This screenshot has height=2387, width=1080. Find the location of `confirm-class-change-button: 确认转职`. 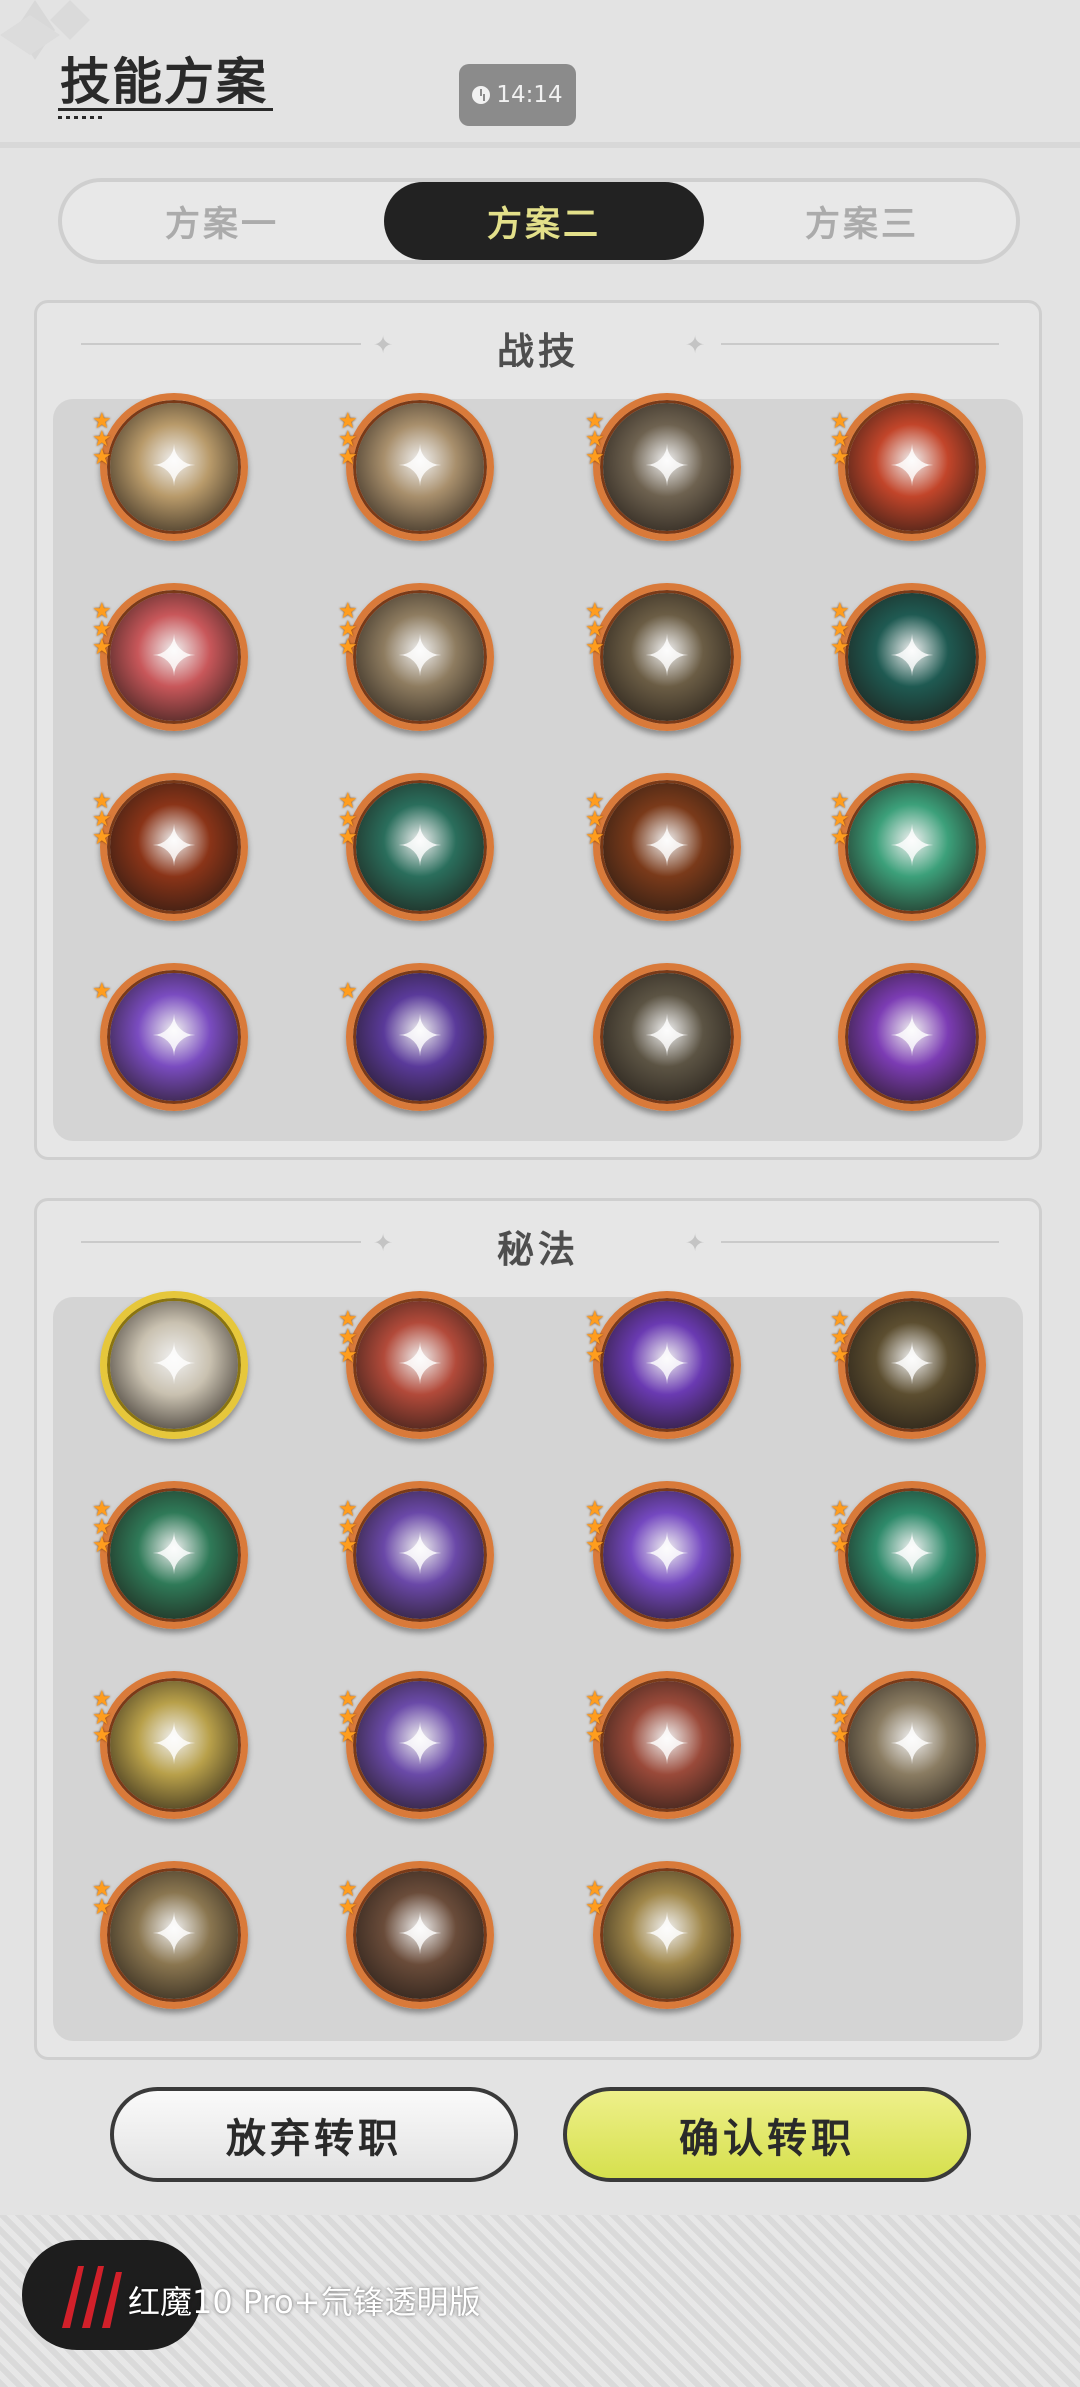

confirm-class-change-button: 确认转职 is located at coordinates (767, 2134).